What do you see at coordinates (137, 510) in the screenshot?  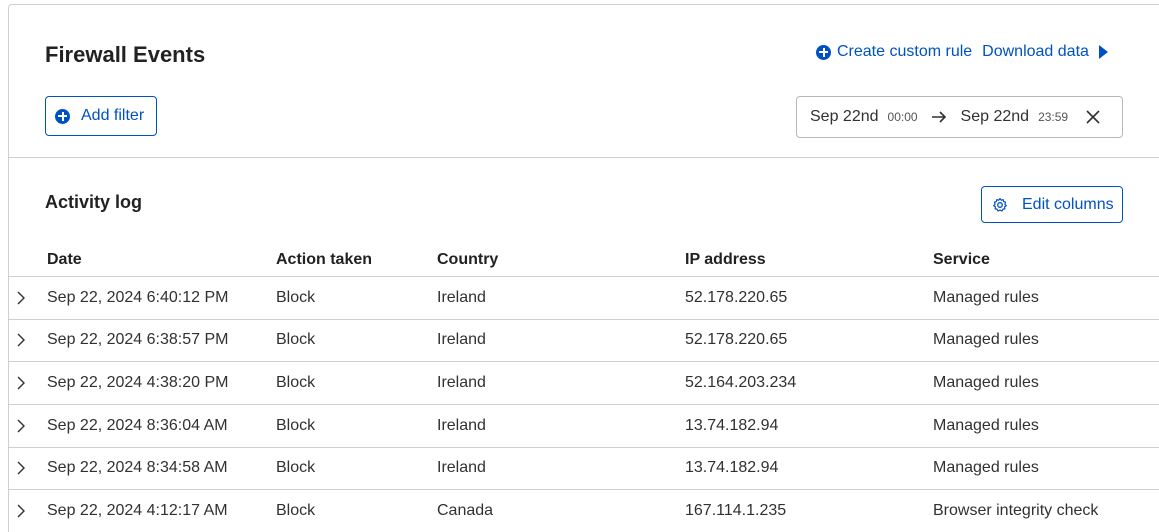 I see `cell-date: Sep 22, 2024 4:12:17 AM` at bounding box center [137, 510].